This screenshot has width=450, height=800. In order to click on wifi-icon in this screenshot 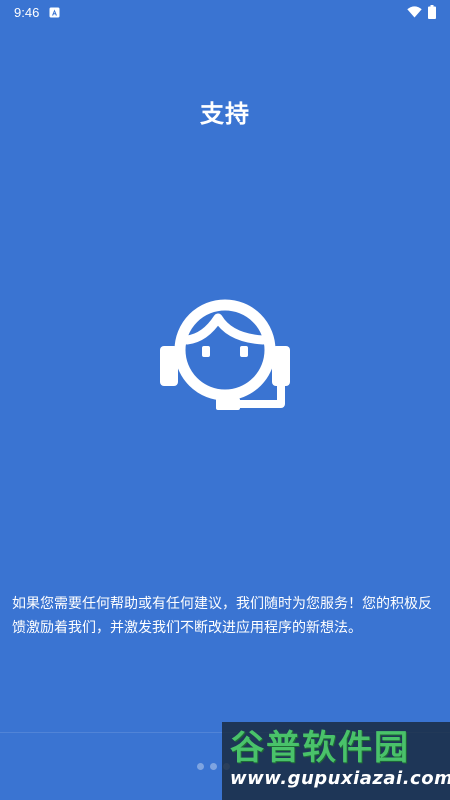, I will do `click(414, 12)`.